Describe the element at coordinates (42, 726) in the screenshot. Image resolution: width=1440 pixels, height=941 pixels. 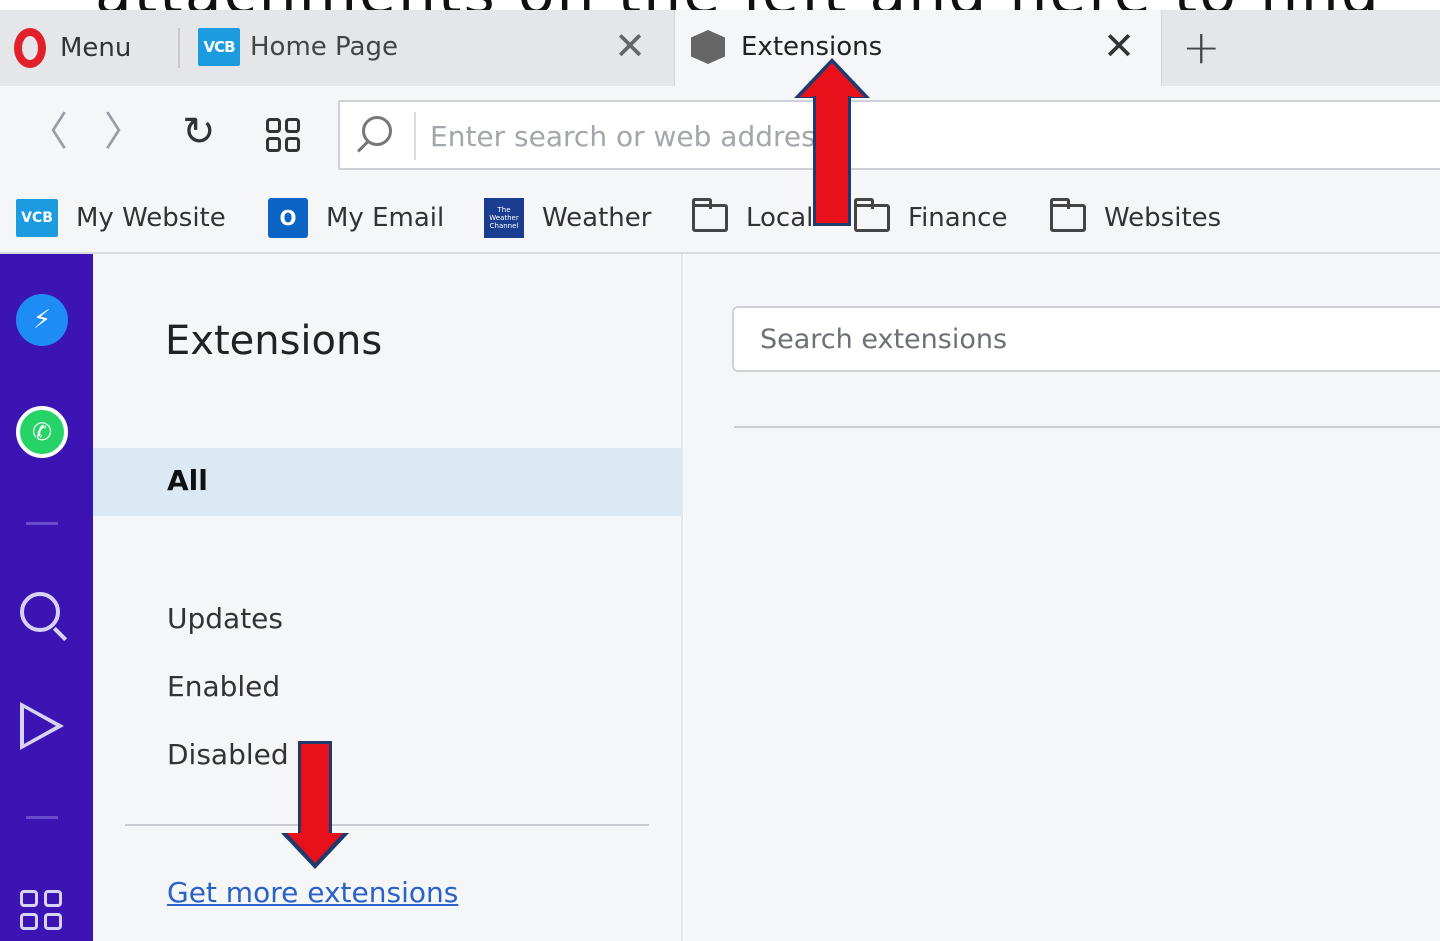
I see `send-icon` at that location.